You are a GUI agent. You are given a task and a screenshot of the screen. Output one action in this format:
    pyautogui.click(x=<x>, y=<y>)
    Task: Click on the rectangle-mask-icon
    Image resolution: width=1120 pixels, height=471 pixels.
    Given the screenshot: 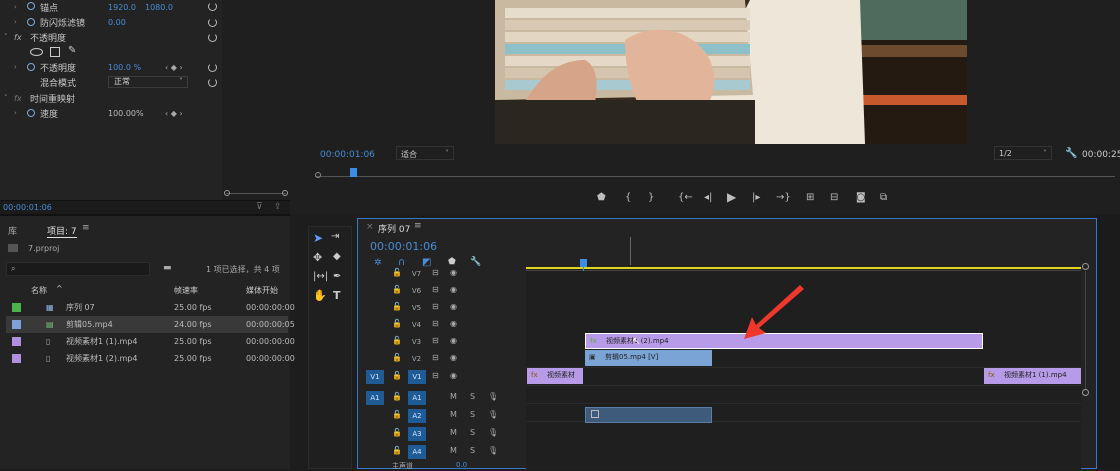 What is the action you would take?
    pyautogui.click(x=55, y=52)
    